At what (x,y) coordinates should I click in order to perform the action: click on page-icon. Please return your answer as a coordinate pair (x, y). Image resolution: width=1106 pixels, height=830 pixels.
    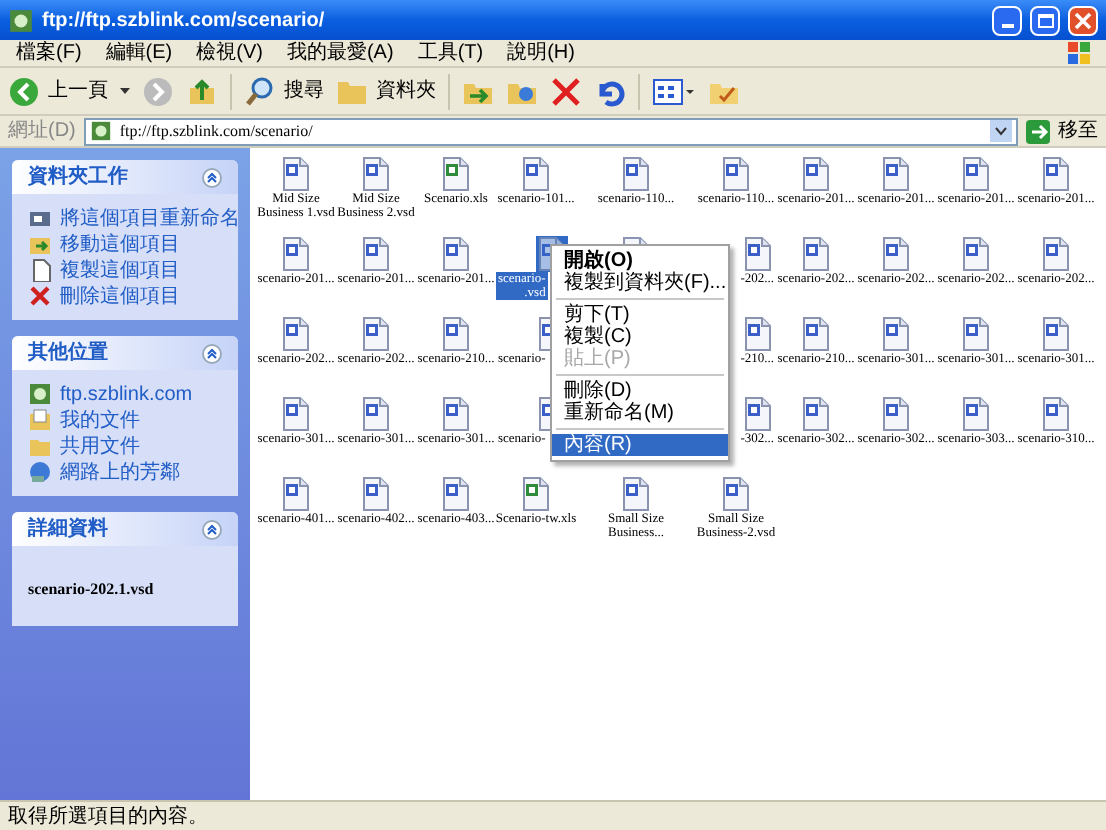
    Looking at the image, I should click on (40, 270).